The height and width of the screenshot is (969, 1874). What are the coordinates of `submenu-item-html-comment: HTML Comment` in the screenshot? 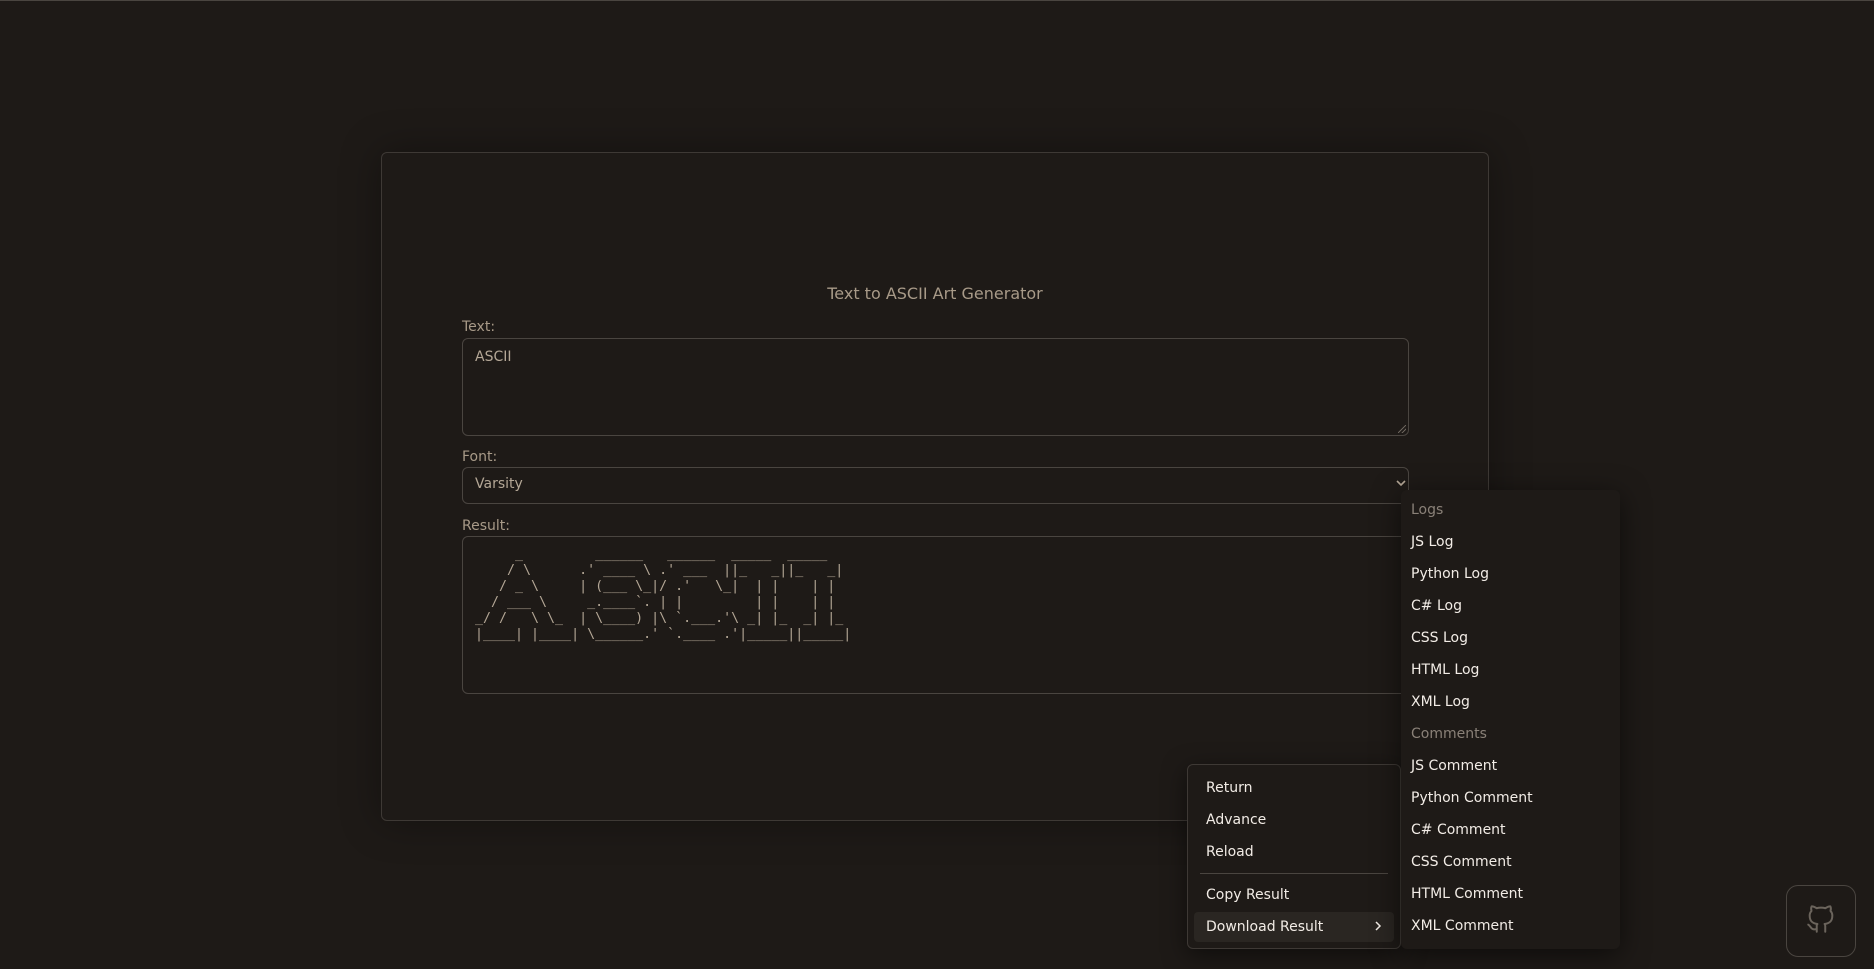 It's located at (1467, 894).